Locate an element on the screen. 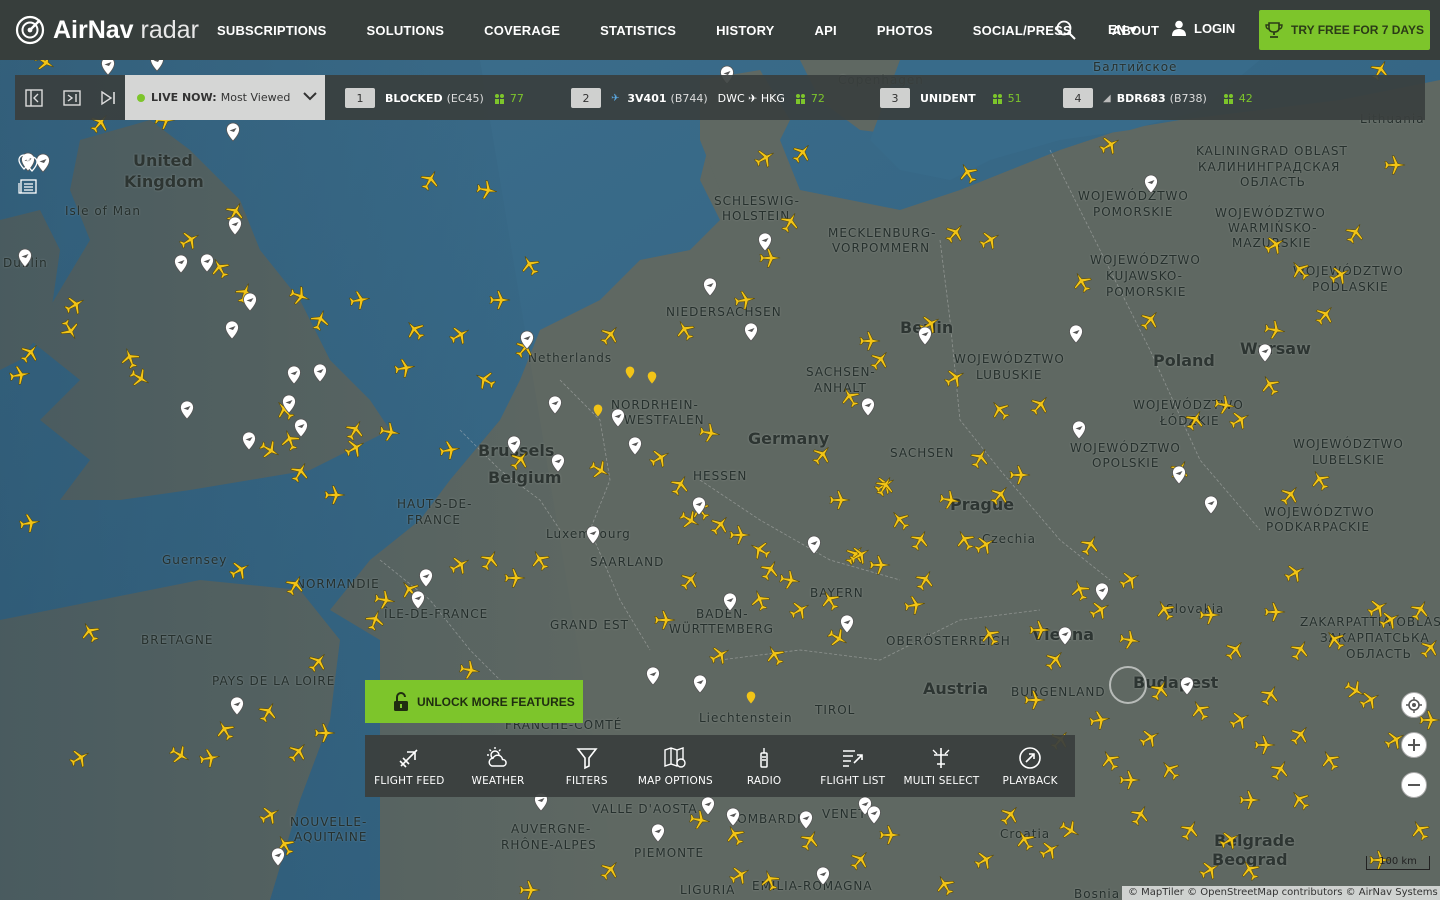 This screenshot has height=900, width=1440. most-viewed-item-3: 3 UNIDENT 51 is located at coordinates (951, 98).